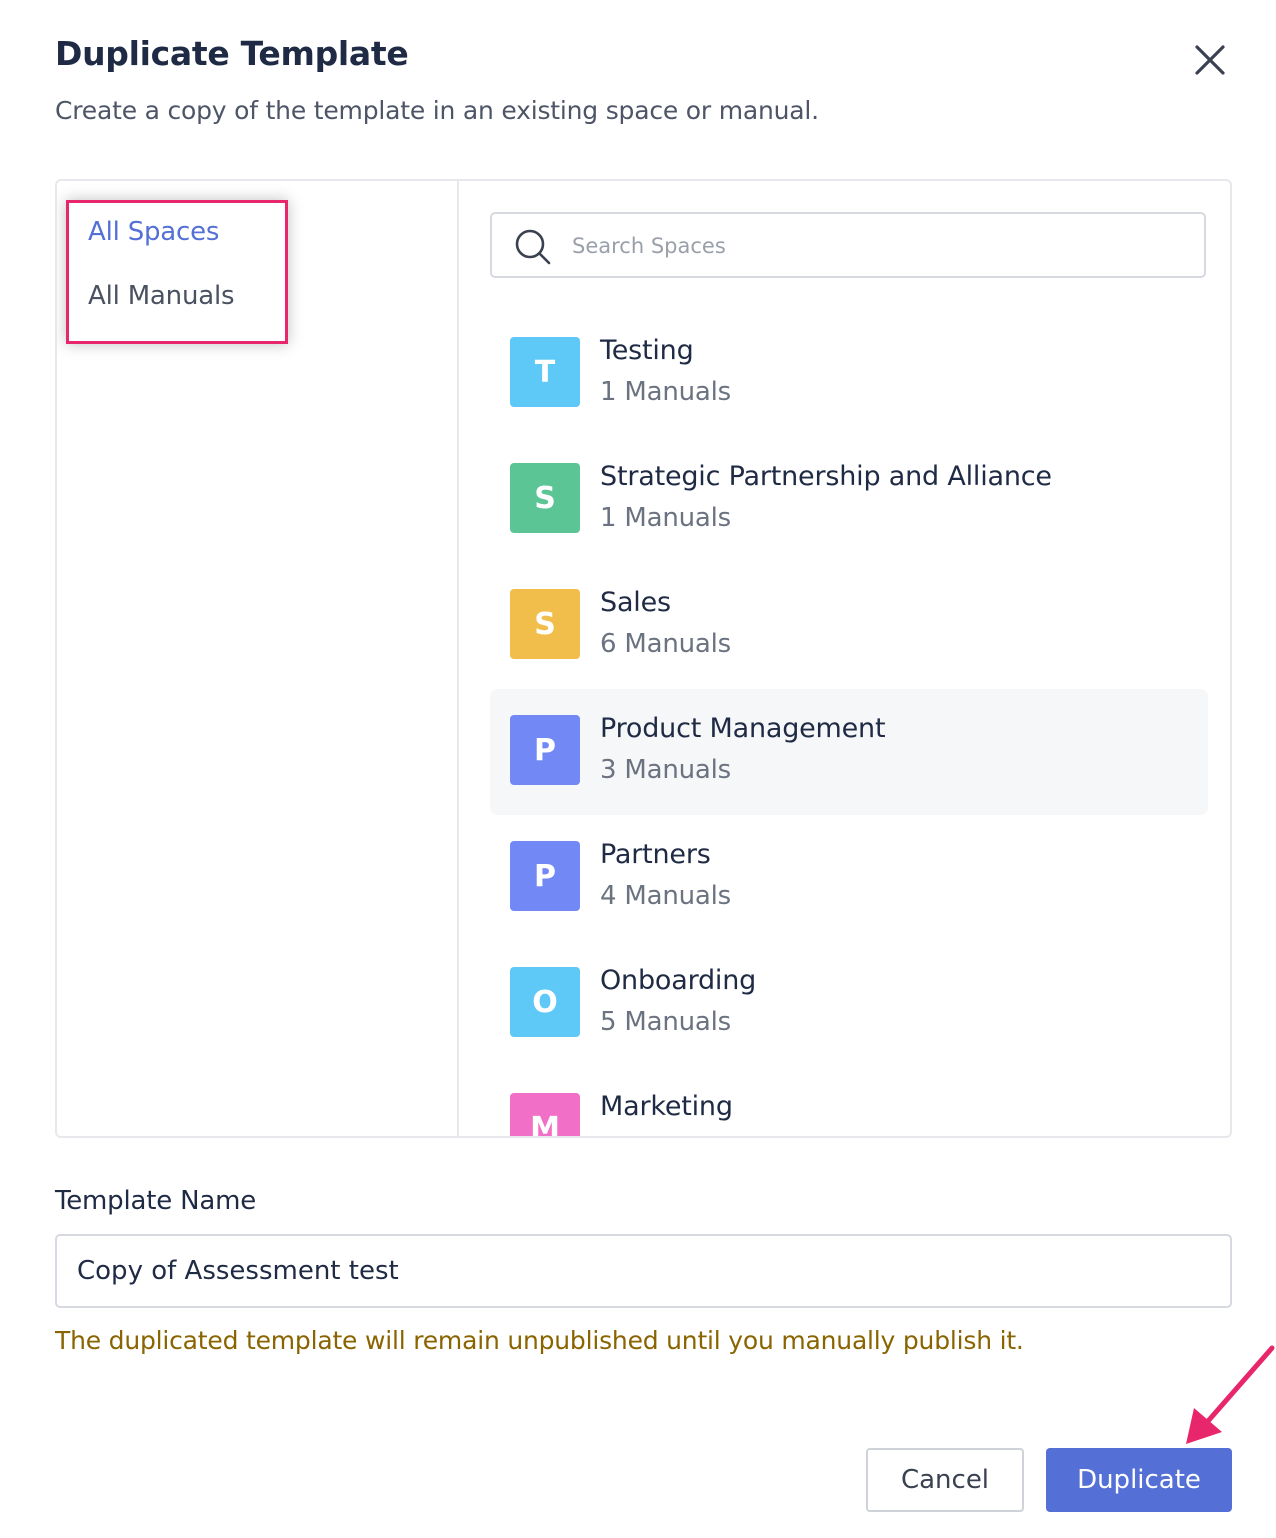 The height and width of the screenshot is (1538, 1276). I want to click on space-item-sales: S Sales 6 Manuals, so click(849, 626).